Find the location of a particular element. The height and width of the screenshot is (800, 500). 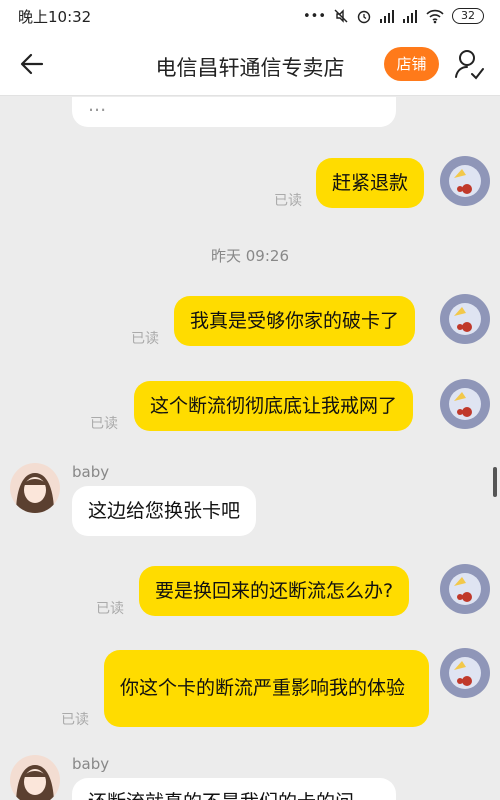

mute-icon is located at coordinates (341, 16).